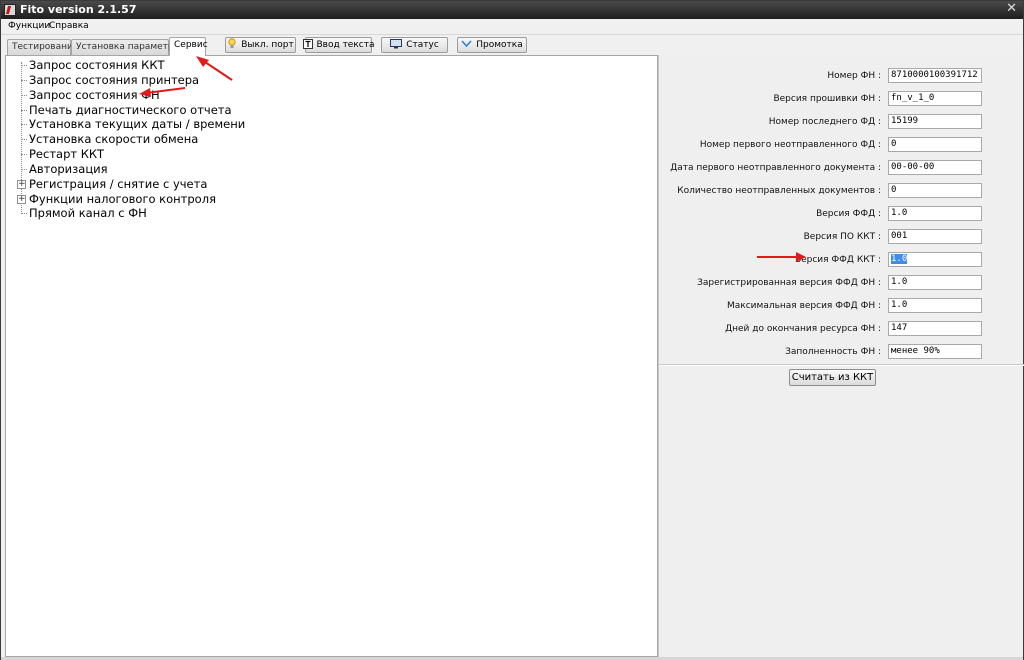  I want to click on menu-functions: Функции, so click(29, 26).